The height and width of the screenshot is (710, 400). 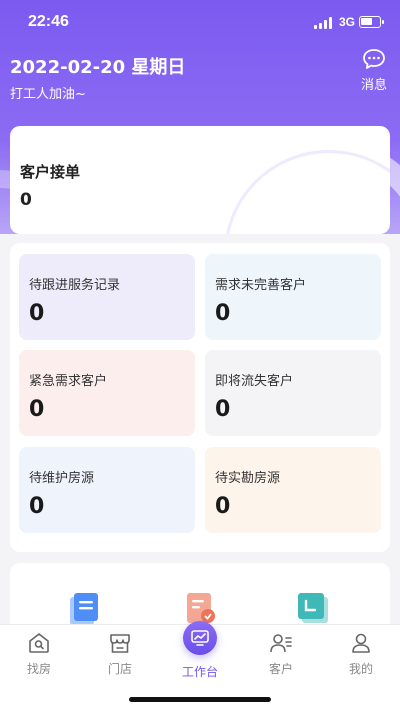 I want to click on dashboard-icon, so click(x=200, y=638).